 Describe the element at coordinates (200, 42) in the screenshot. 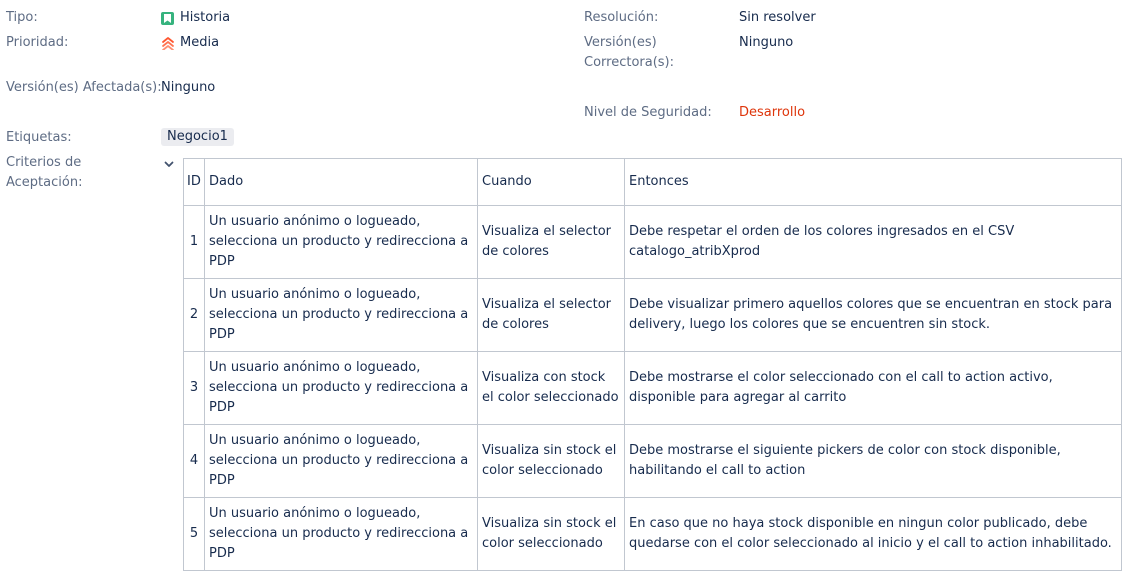

I see `prioridad-value-text: Media` at that location.